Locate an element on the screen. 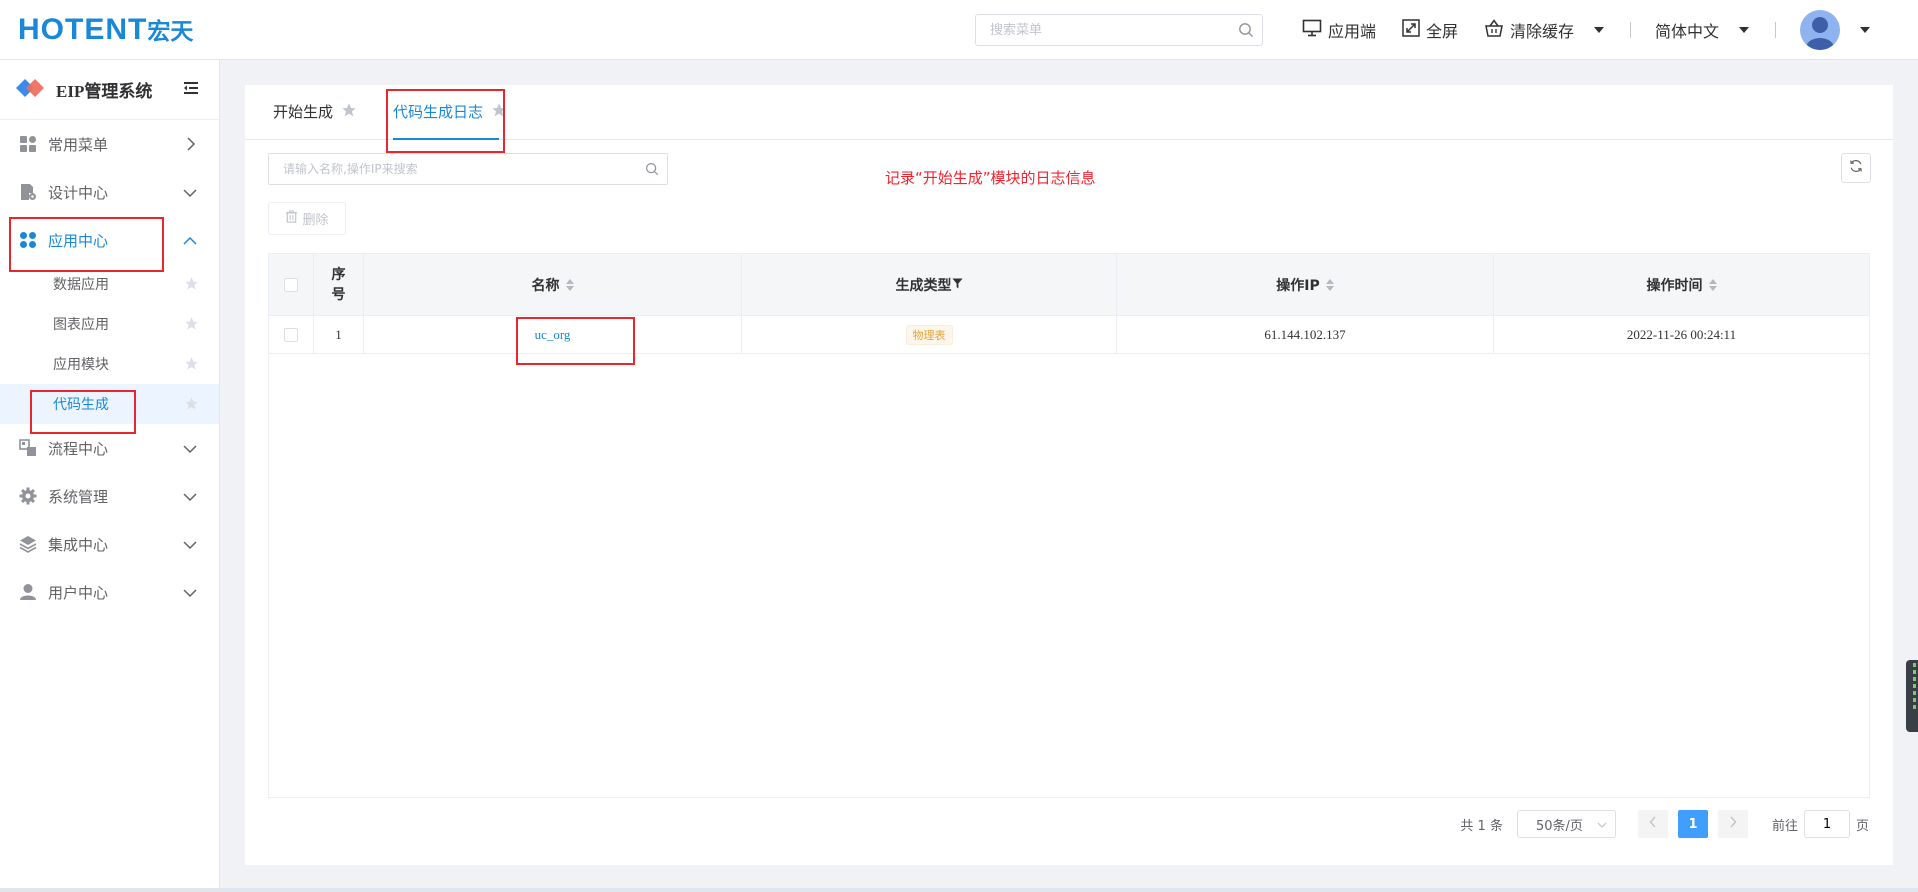 Image resolution: width=1918 pixels, height=892 pixels. layers-icon is located at coordinates (28, 544).